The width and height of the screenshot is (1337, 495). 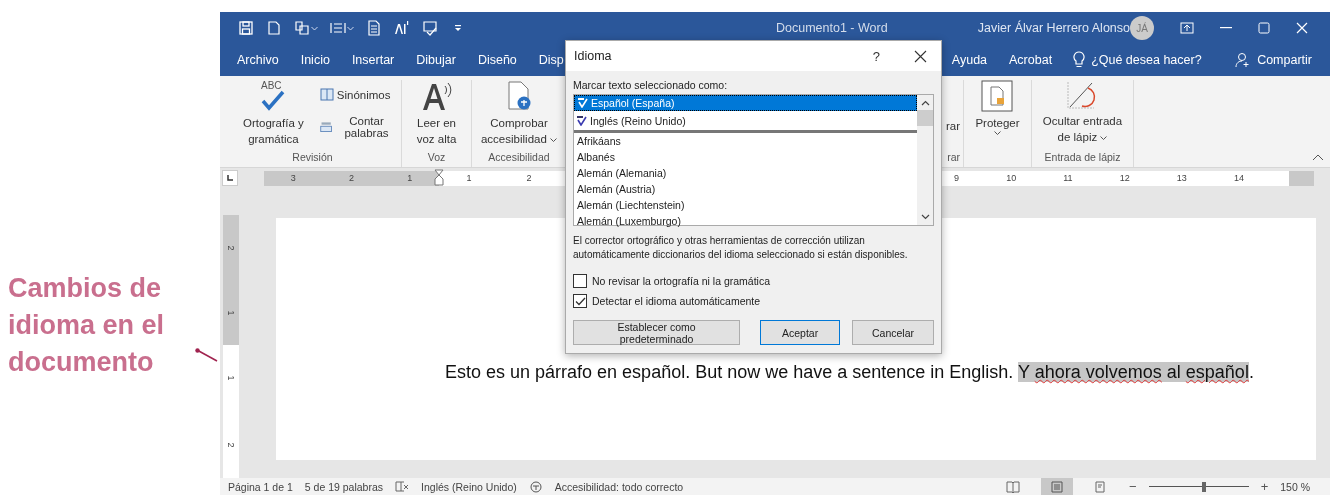 I want to click on print-layout-button, so click(x=1057, y=486).